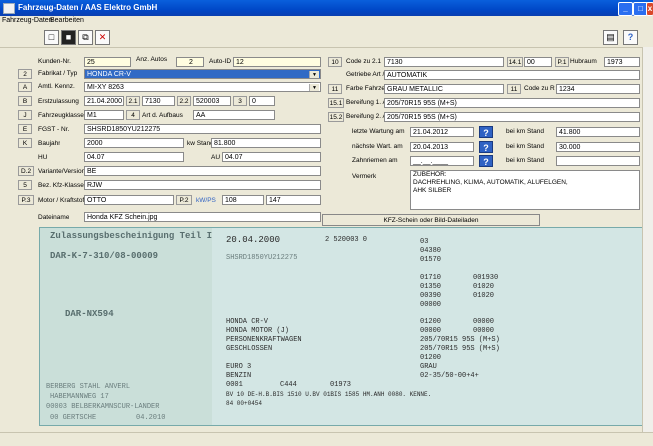 Image resolution: width=653 pixels, height=446 pixels. I want to click on scan-stamp: 04.2010, so click(151, 418).